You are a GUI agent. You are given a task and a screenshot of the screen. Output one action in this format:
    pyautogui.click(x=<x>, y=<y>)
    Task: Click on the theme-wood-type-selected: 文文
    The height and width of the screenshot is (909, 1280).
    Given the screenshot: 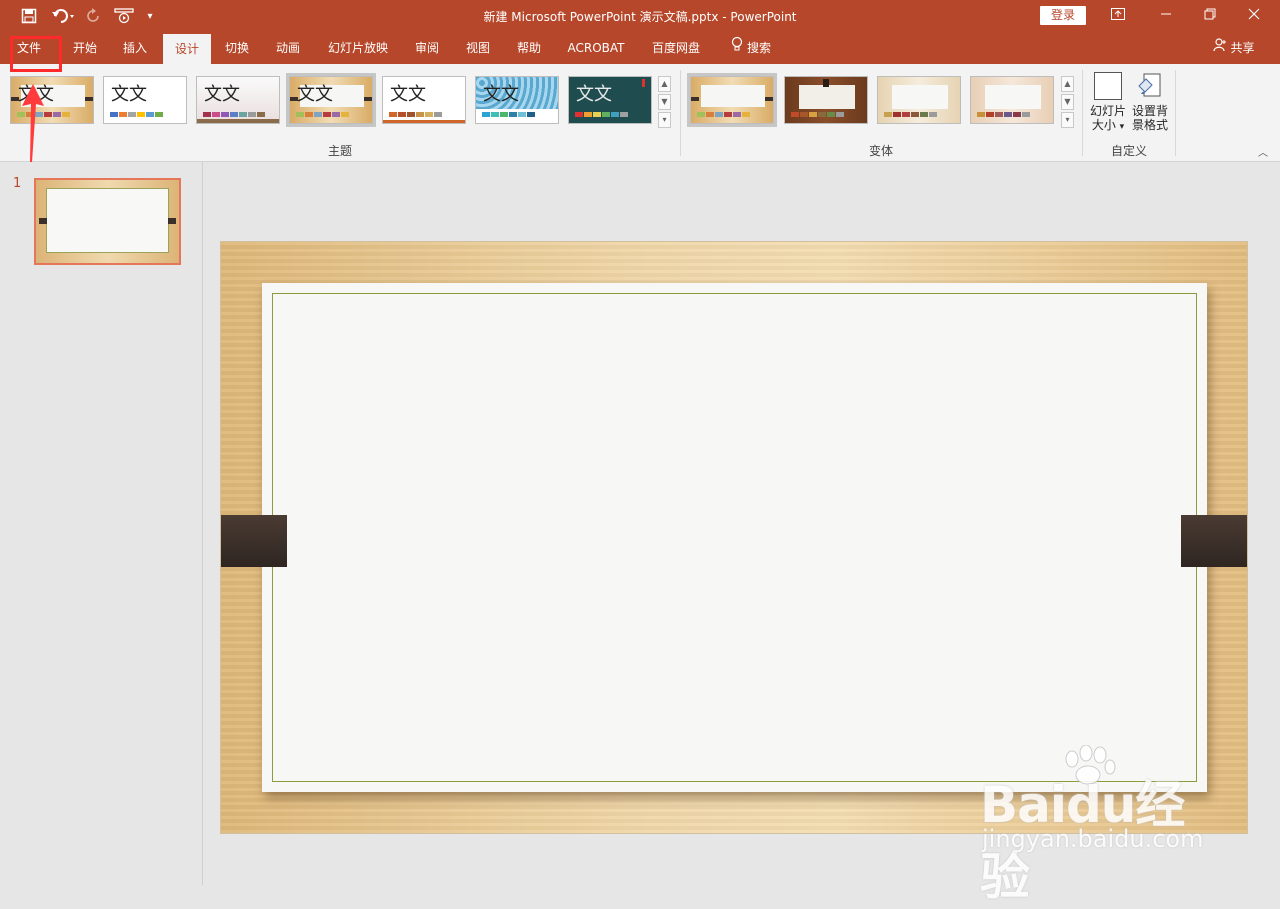 What is the action you would take?
    pyautogui.click(x=331, y=100)
    